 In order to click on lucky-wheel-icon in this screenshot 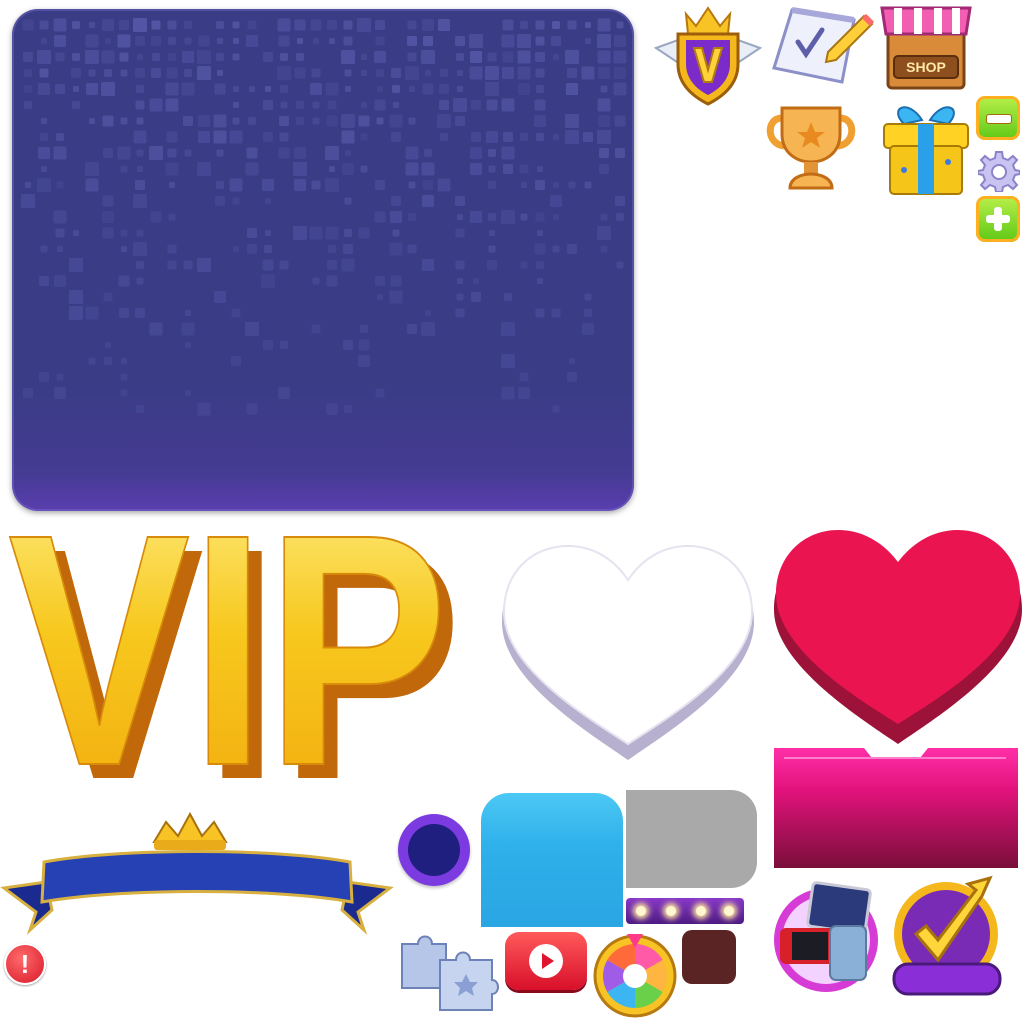, I will do `click(635, 974)`.